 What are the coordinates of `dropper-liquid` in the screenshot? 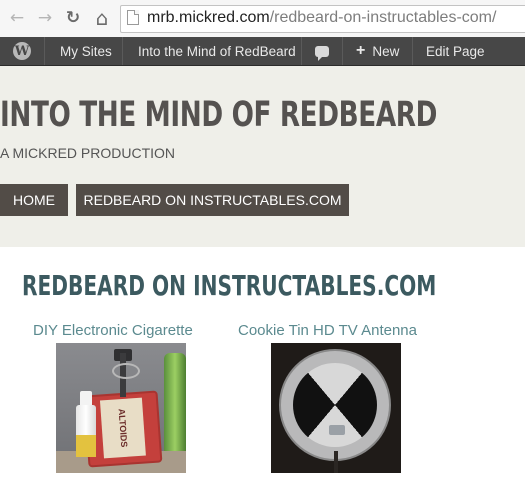 It's located at (86, 446).